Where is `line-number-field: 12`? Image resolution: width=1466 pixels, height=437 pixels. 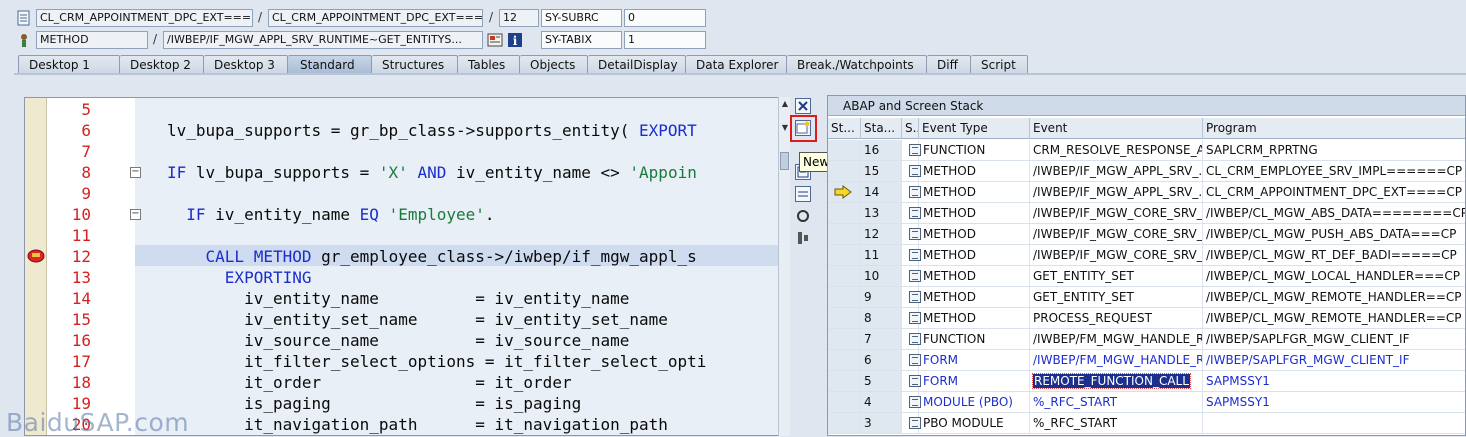
line-number-field: 12 is located at coordinates (519, 18).